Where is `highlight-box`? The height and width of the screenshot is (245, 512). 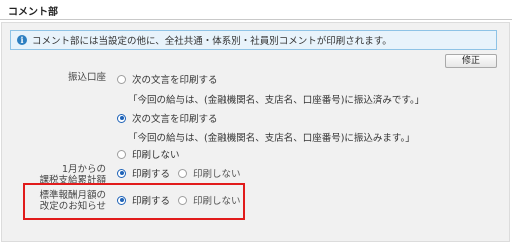 highlight-box is located at coordinates (134, 201).